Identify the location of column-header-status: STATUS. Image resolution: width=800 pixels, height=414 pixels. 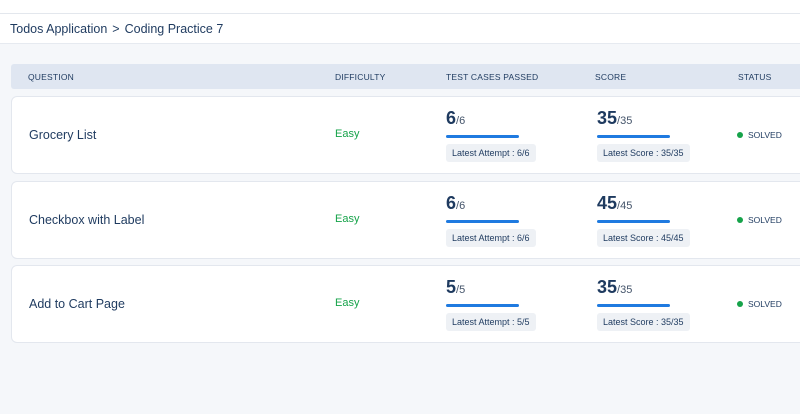
(755, 77).